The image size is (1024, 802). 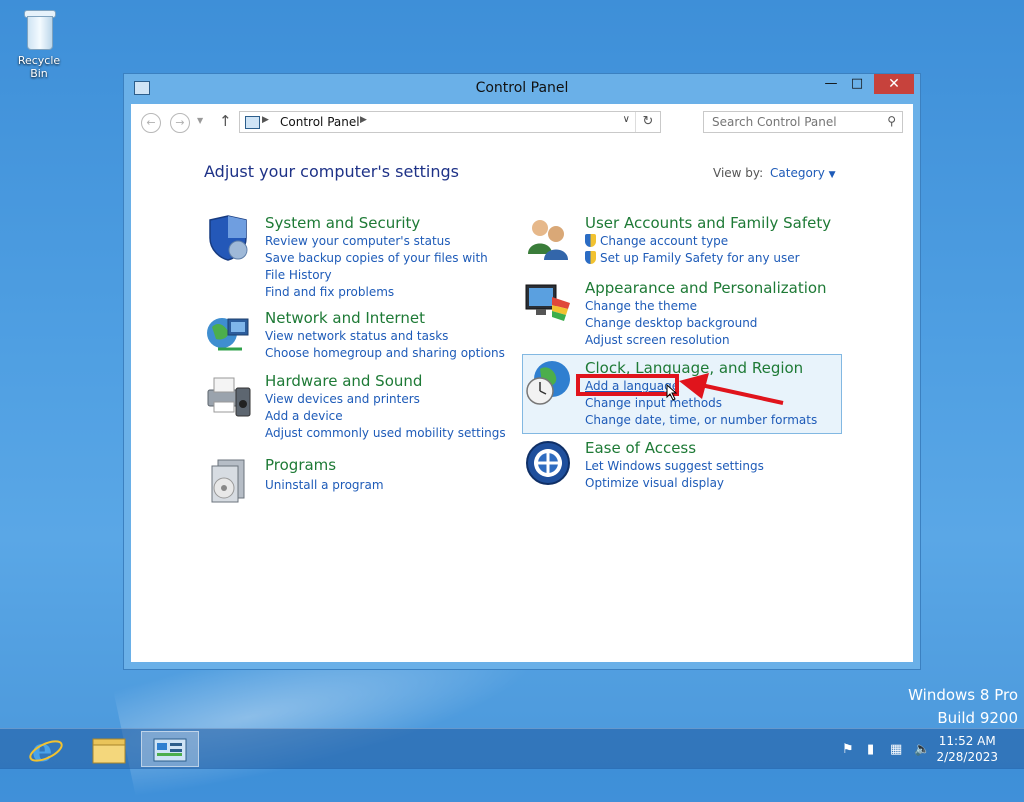 I want to click on system-clock: 11:52 AM 2/28/2023, so click(x=967, y=749).